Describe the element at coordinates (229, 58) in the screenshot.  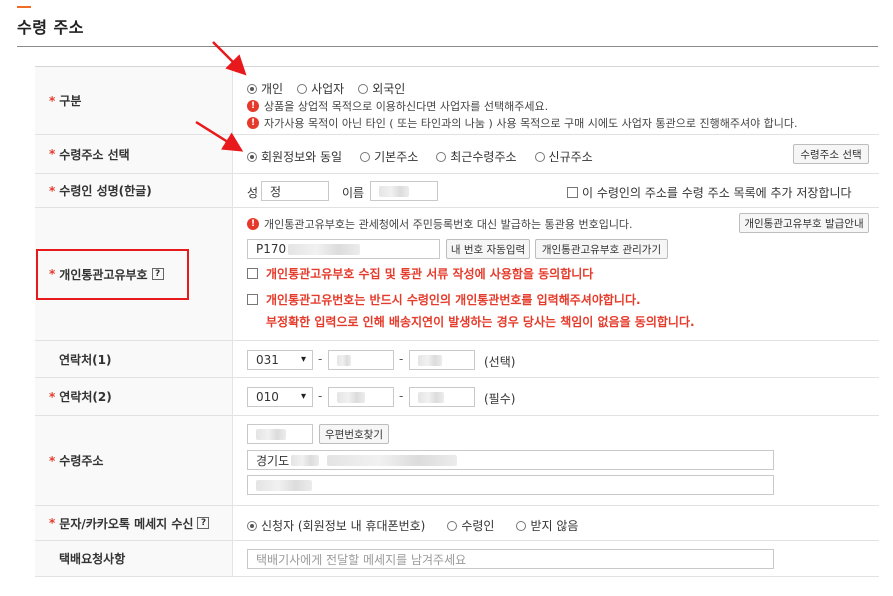
I see `arrow-to-category` at that location.